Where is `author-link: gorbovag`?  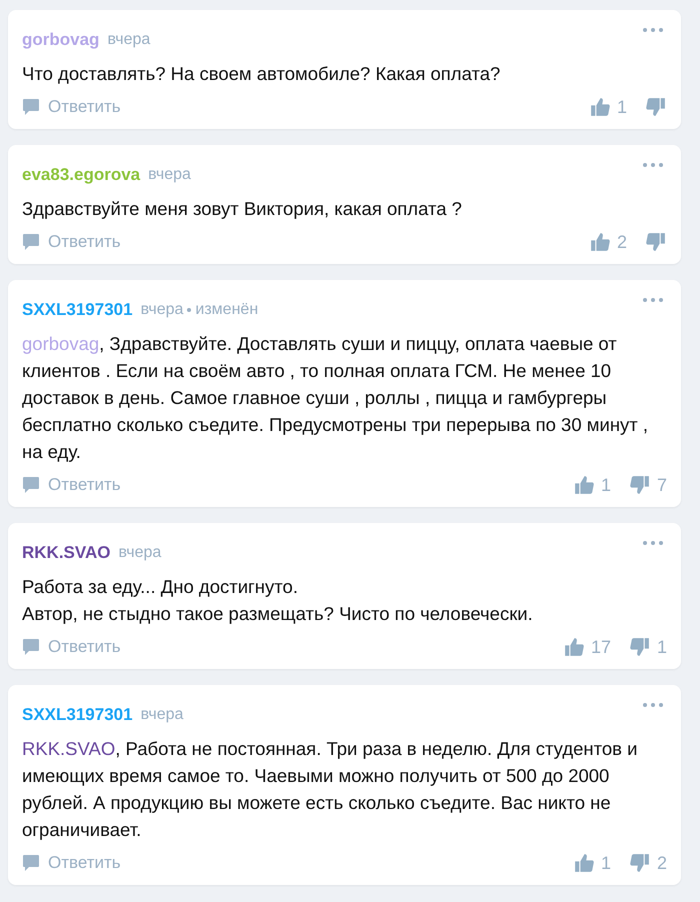
author-link: gorbovag is located at coordinates (61, 40).